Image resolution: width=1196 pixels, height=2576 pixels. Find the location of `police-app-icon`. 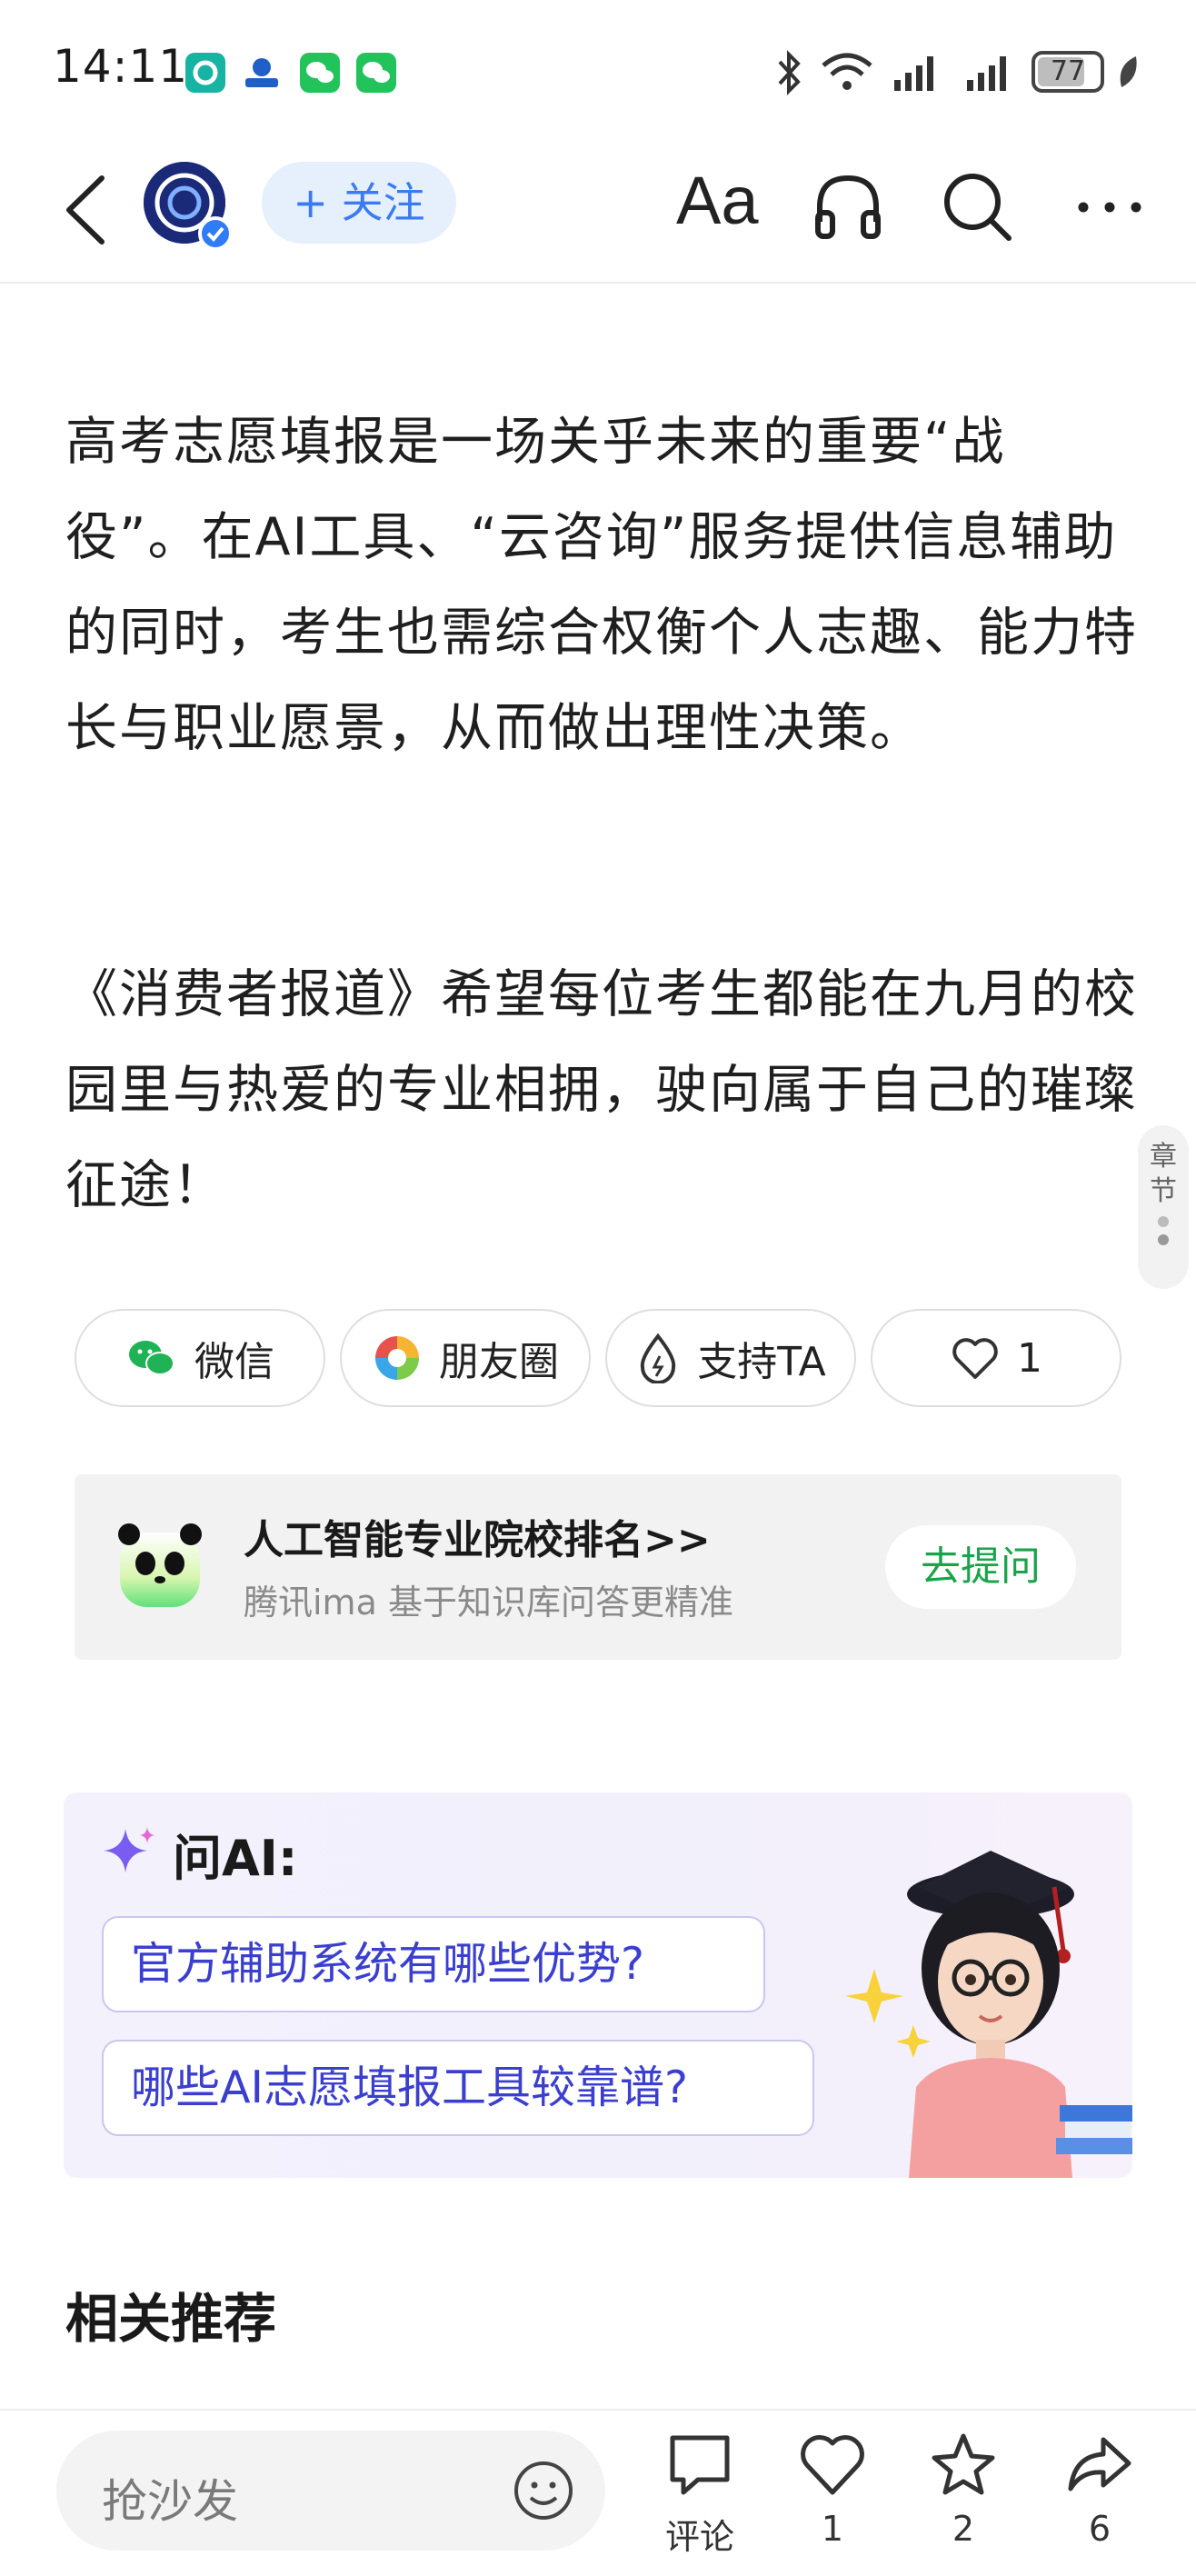

police-app-icon is located at coordinates (262, 73).